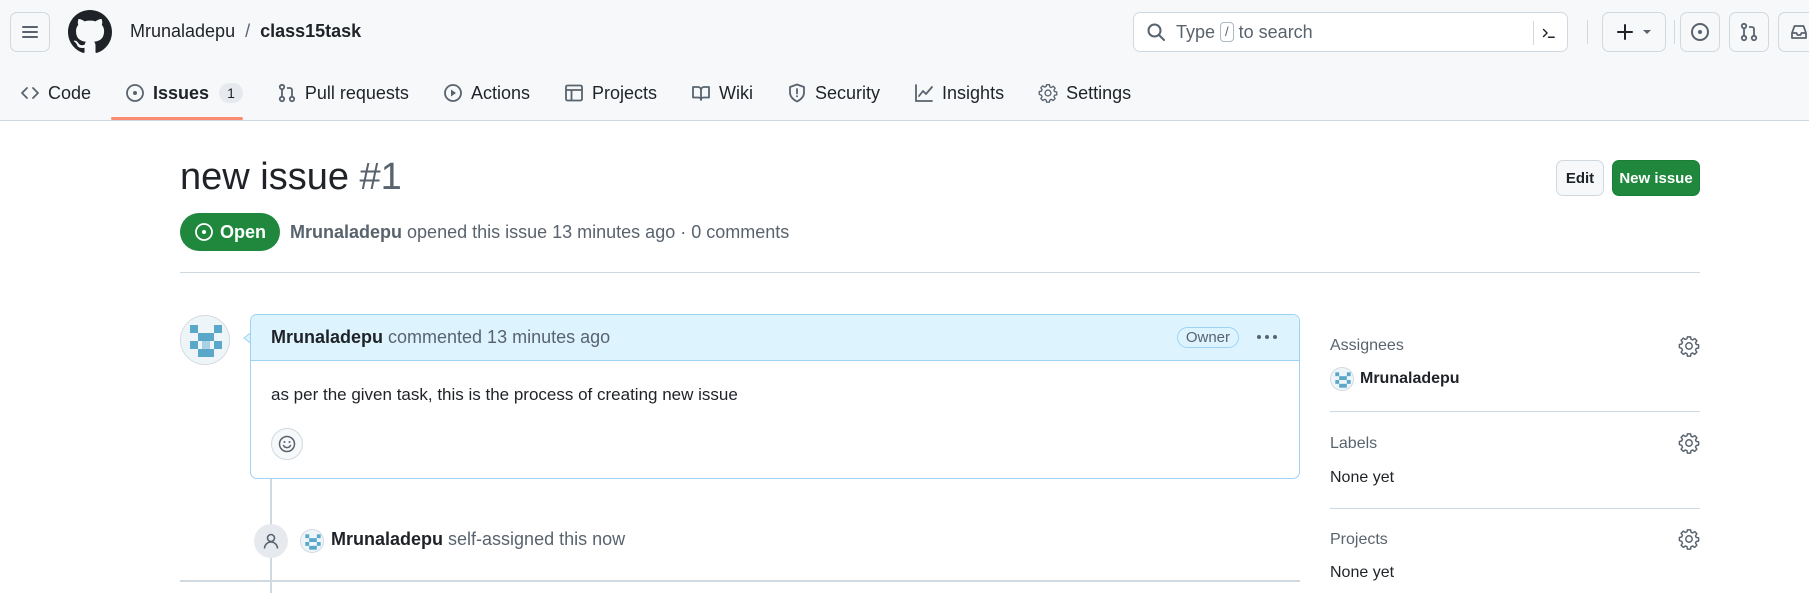 The image size is (1809, 593). What do you see at coordinates (1227, 32) in the screenshot?
I see `search-shortcut-key: /` at bounding box center [1227, 32].